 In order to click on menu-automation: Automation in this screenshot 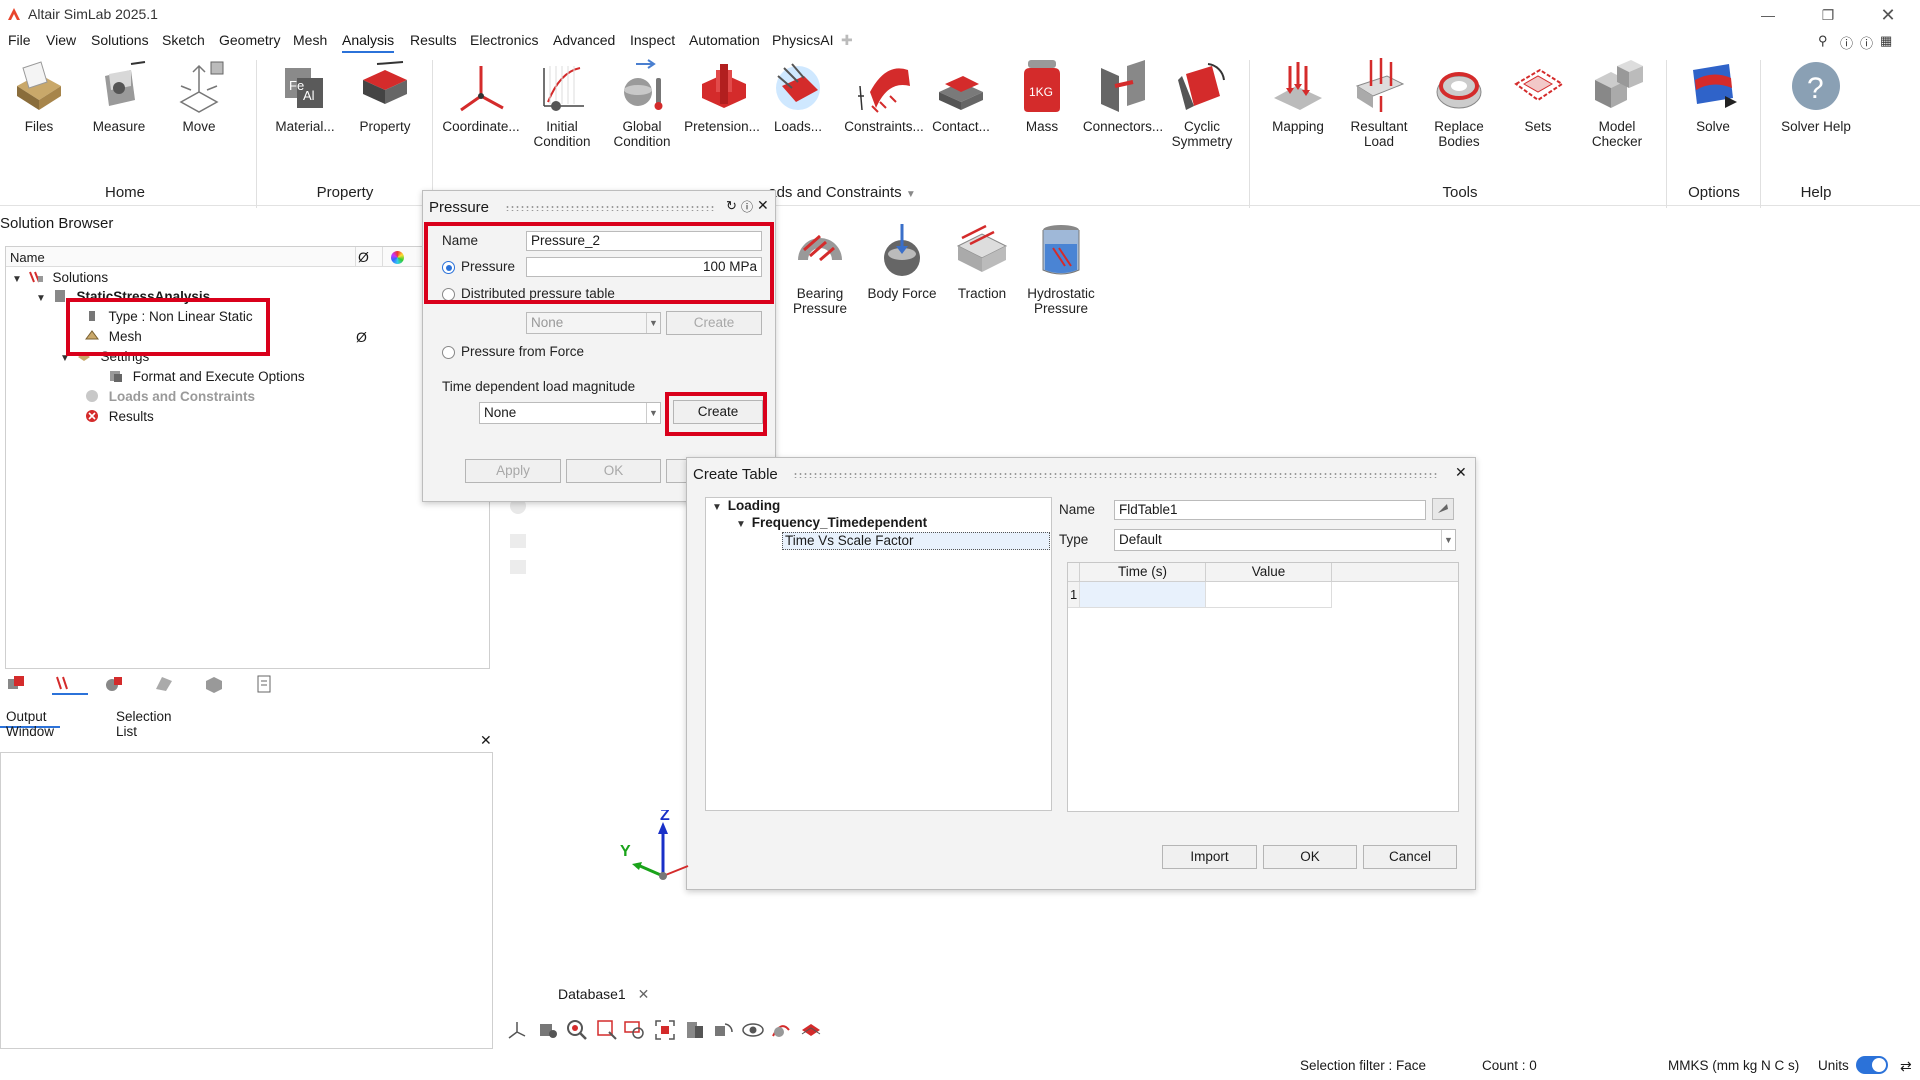, I will do `click(724, 40)`.